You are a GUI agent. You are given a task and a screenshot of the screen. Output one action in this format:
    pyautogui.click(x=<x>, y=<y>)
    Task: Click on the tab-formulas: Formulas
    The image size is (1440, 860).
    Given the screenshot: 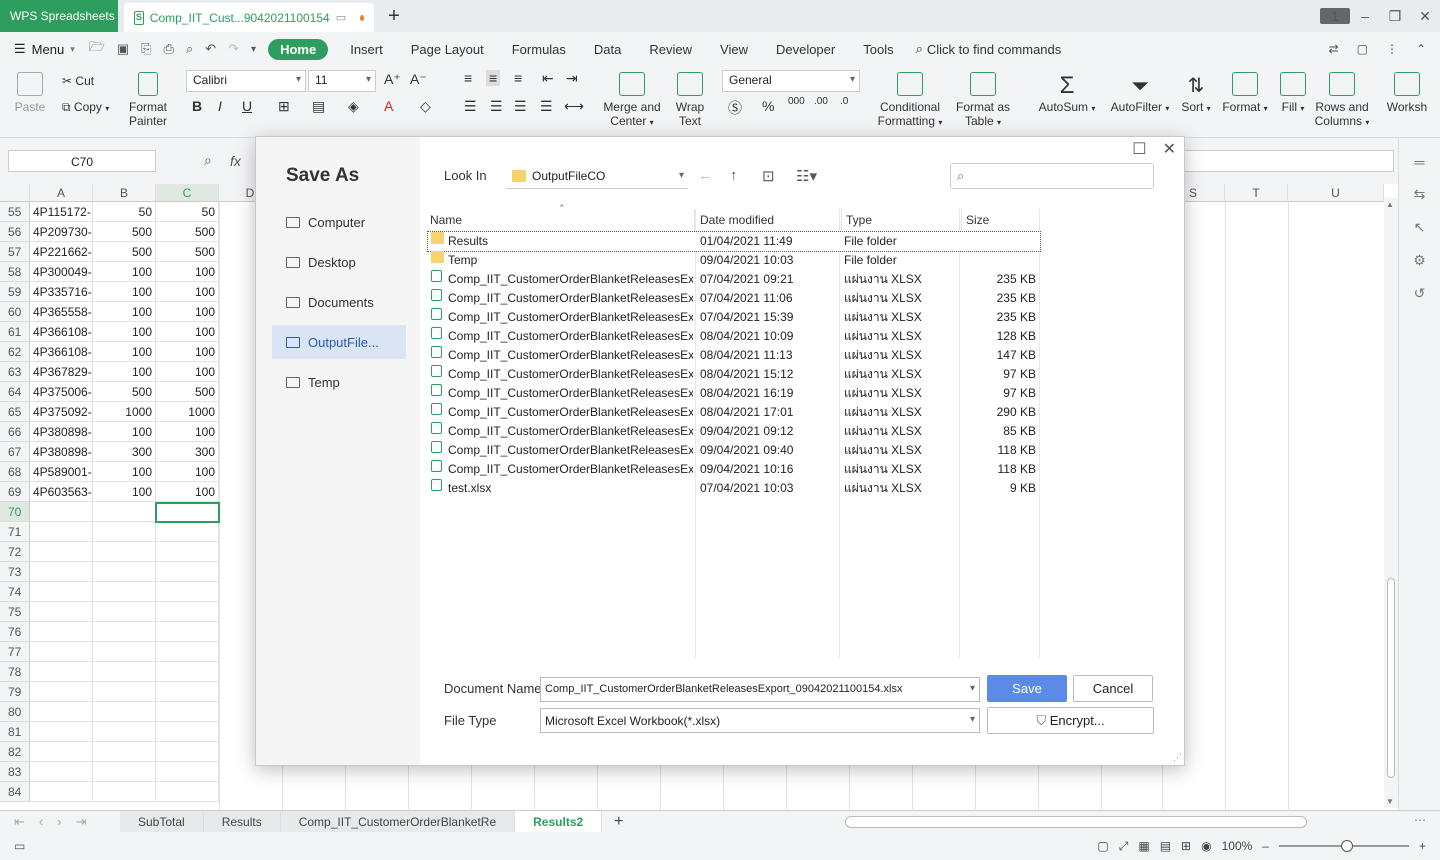 What is the action you would take?
    pyautogui.click(x=539, y=49)
    